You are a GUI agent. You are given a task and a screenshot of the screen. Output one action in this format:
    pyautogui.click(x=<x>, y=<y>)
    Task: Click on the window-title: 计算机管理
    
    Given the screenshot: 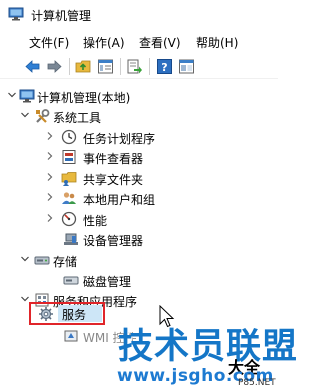 What is the action you would take?
    pyautogui.click(x=61, y=16)
    